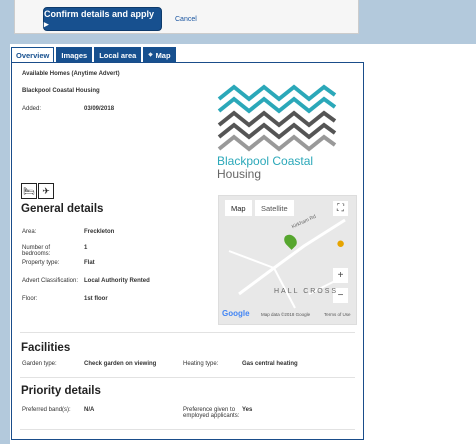 This screenshot has height=444, width=476. I want to click on landlord-name: Blackpool Coastal Housing, so click(61, 91).